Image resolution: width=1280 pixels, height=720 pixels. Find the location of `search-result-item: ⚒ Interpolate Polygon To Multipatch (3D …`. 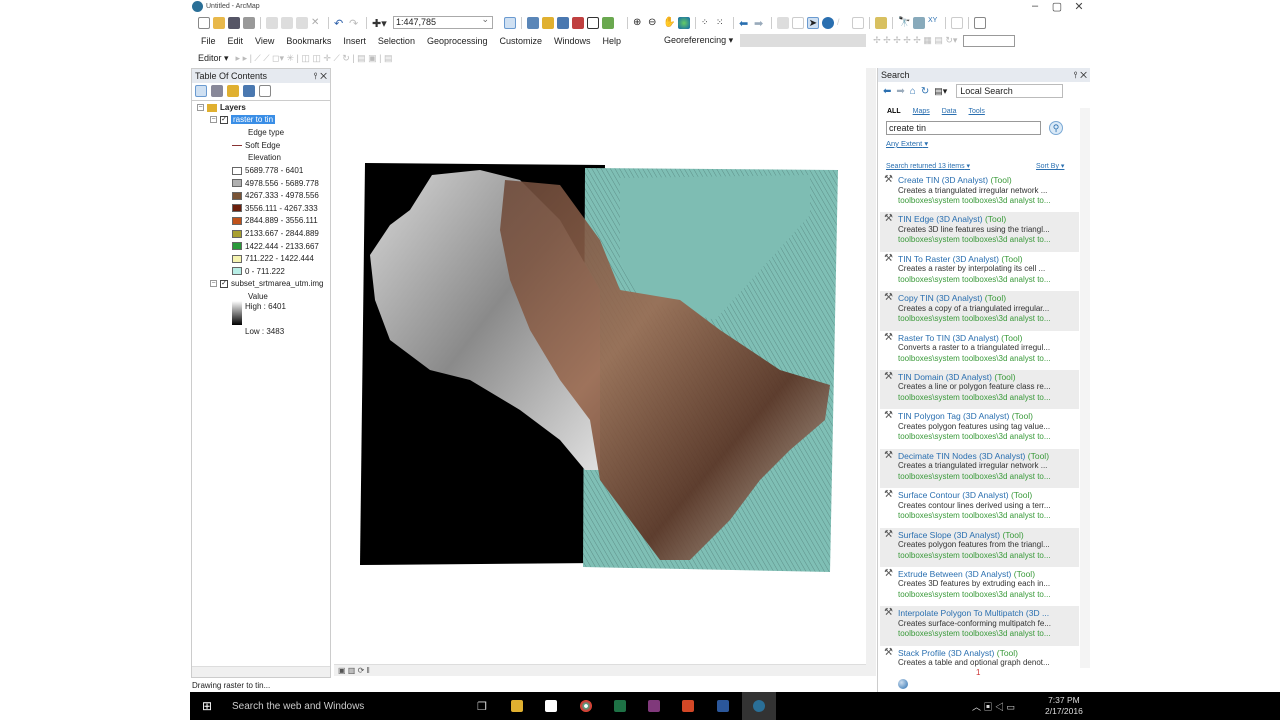

search-result-item: ⚒ Interpolate Polygon To Multipatch (3D … is located at coordinates (979, 626).